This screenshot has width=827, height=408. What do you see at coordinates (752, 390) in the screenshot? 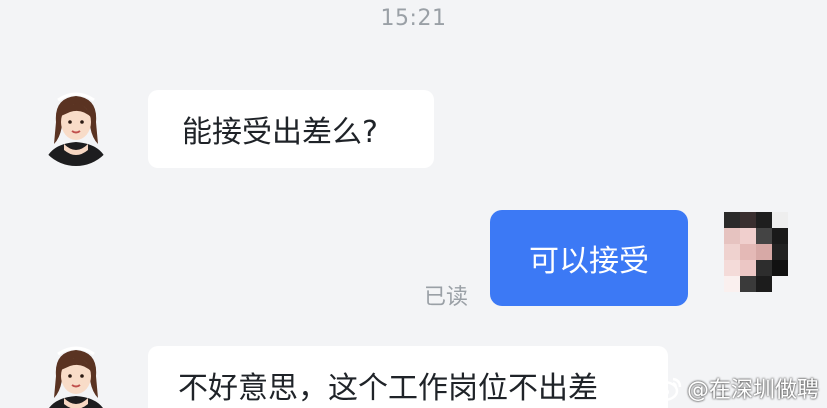
I see `watermark-text: @在深圳做聘` at bounding box center [752, 390].